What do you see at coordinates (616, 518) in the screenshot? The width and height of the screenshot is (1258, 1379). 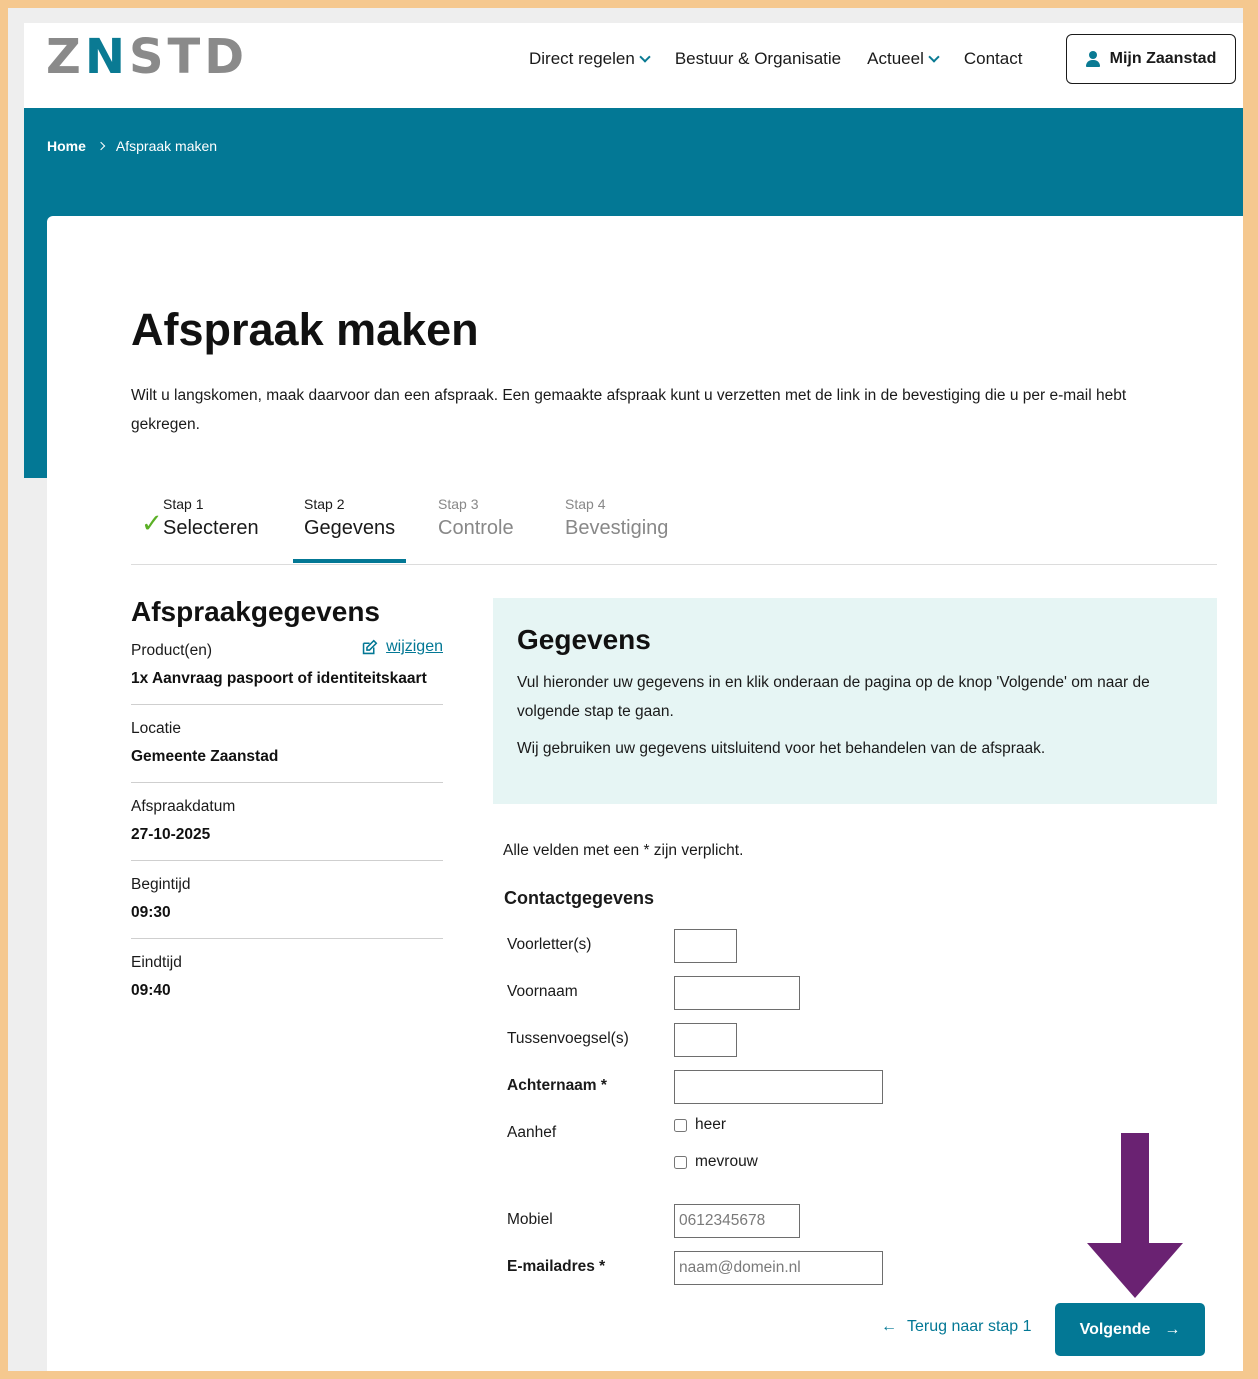 I see `step-4: Stap 4 Bevestiging` at bounding box center [616, 518].